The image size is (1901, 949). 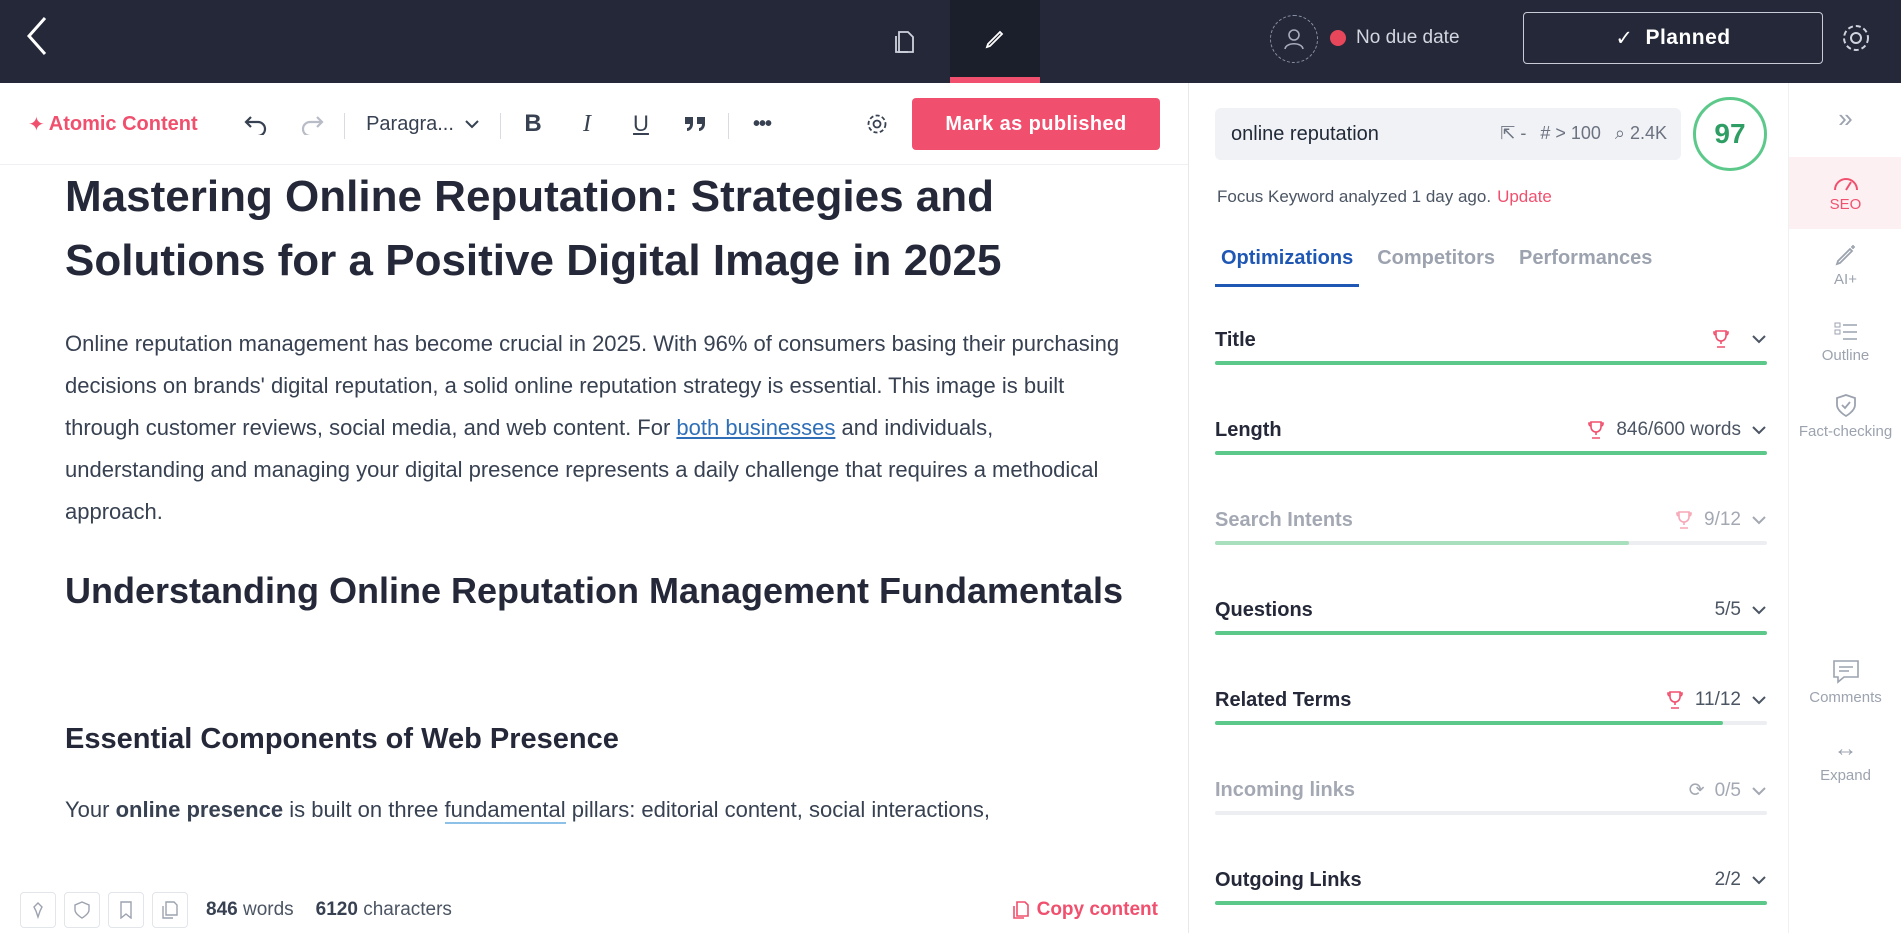 What do you see at coordinates (256, 124) in the screenshot?
I see `undo-icon` at bounding box center [256, 124].